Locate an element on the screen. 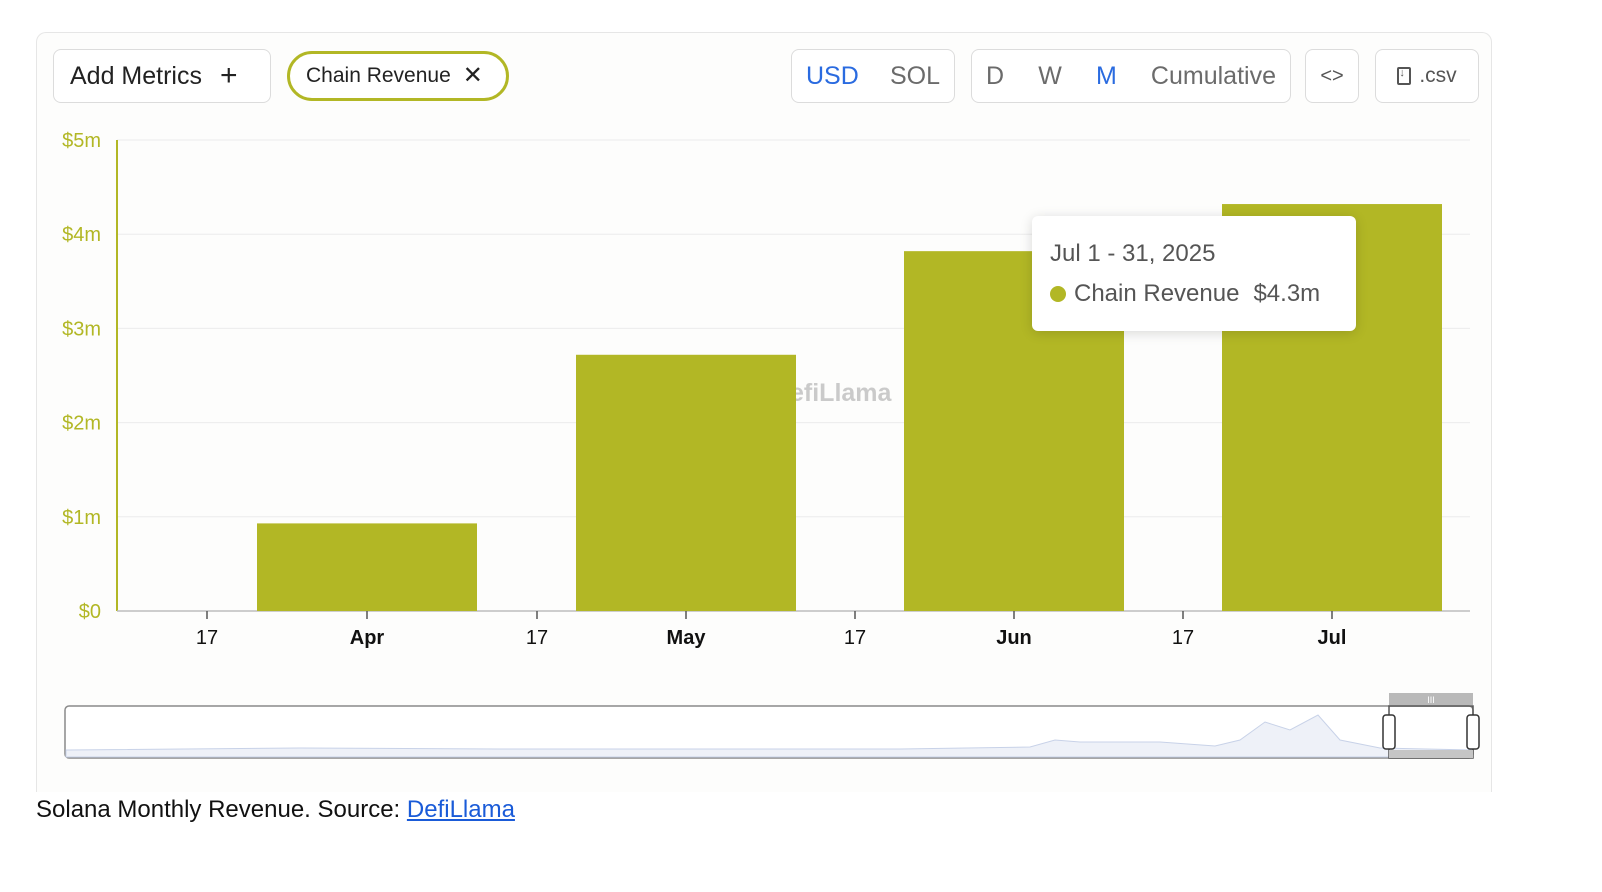  chart-tooltip: Jul 1 - 31, 2025 Chain Revenue $4.3m is located at coordinates (1194, 273).